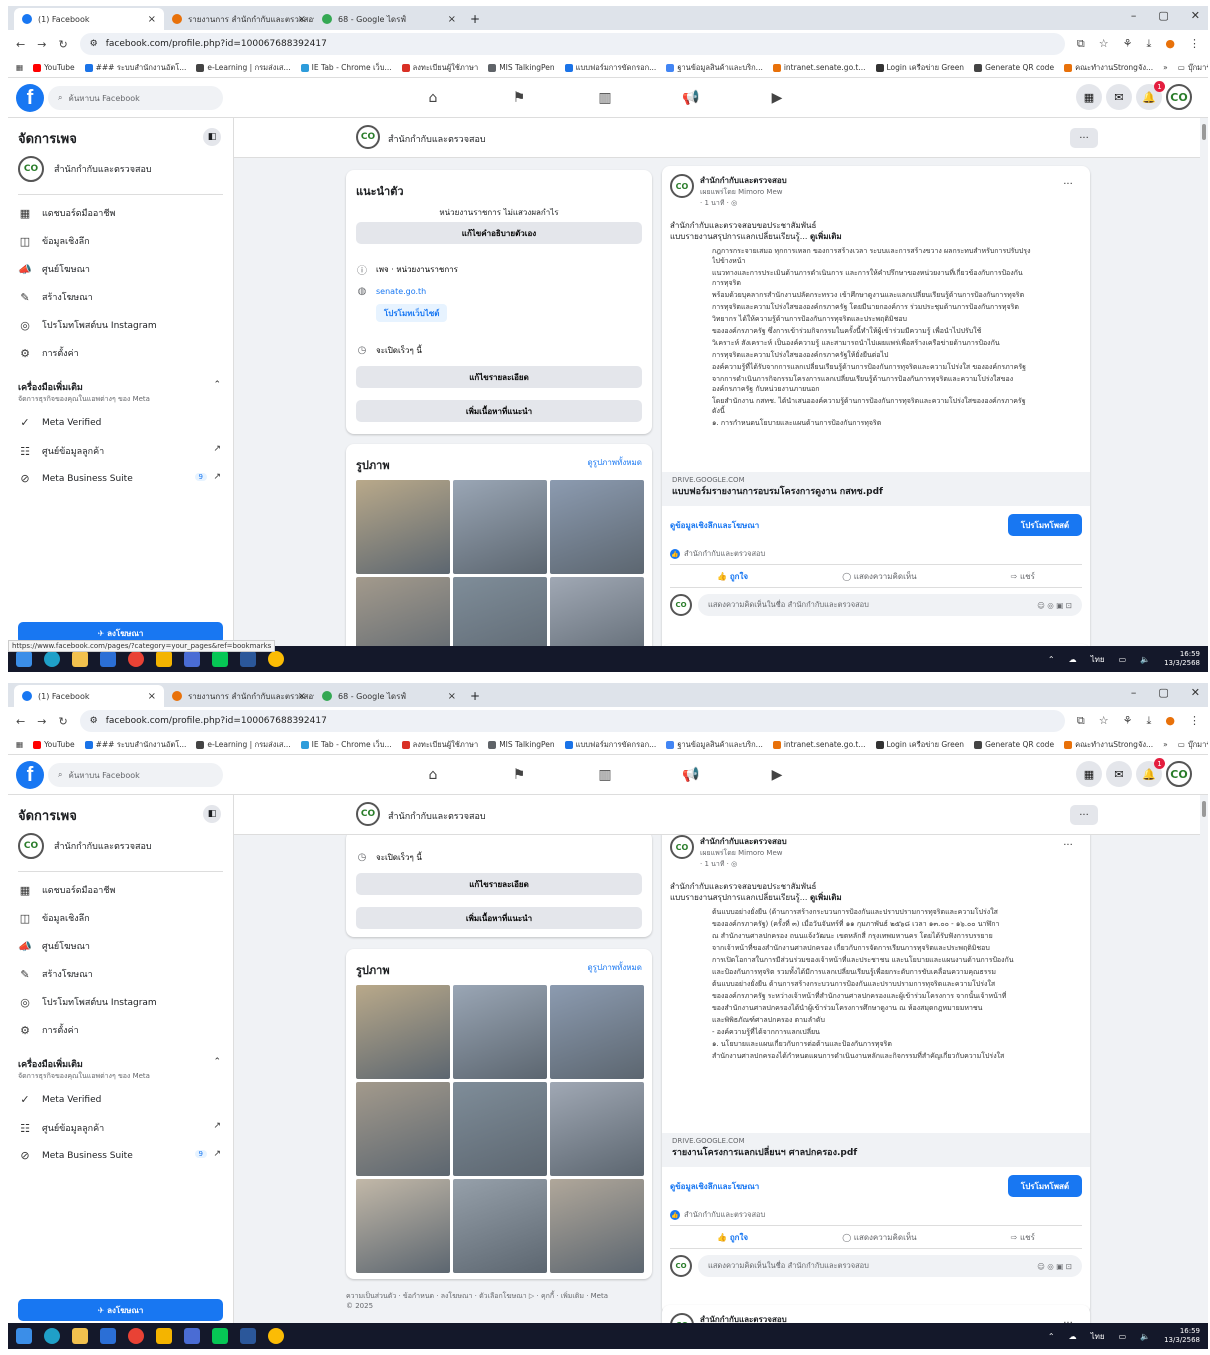 The image size is (1210, 1355). Describe the element at coordinates (1163, 15) in the screenshot. I see `restore-icon: ▢` at that location.